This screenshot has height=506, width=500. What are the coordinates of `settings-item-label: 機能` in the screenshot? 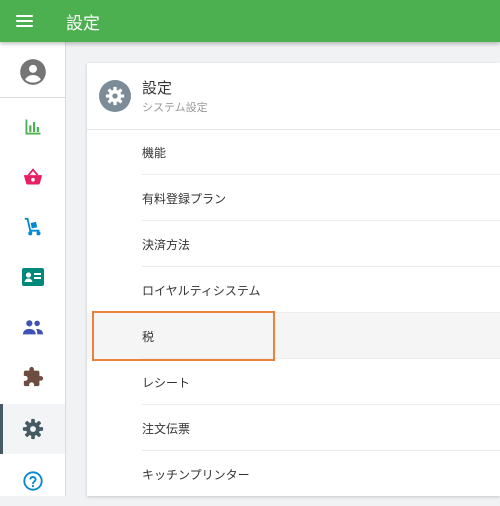 It's located at (154, 153).